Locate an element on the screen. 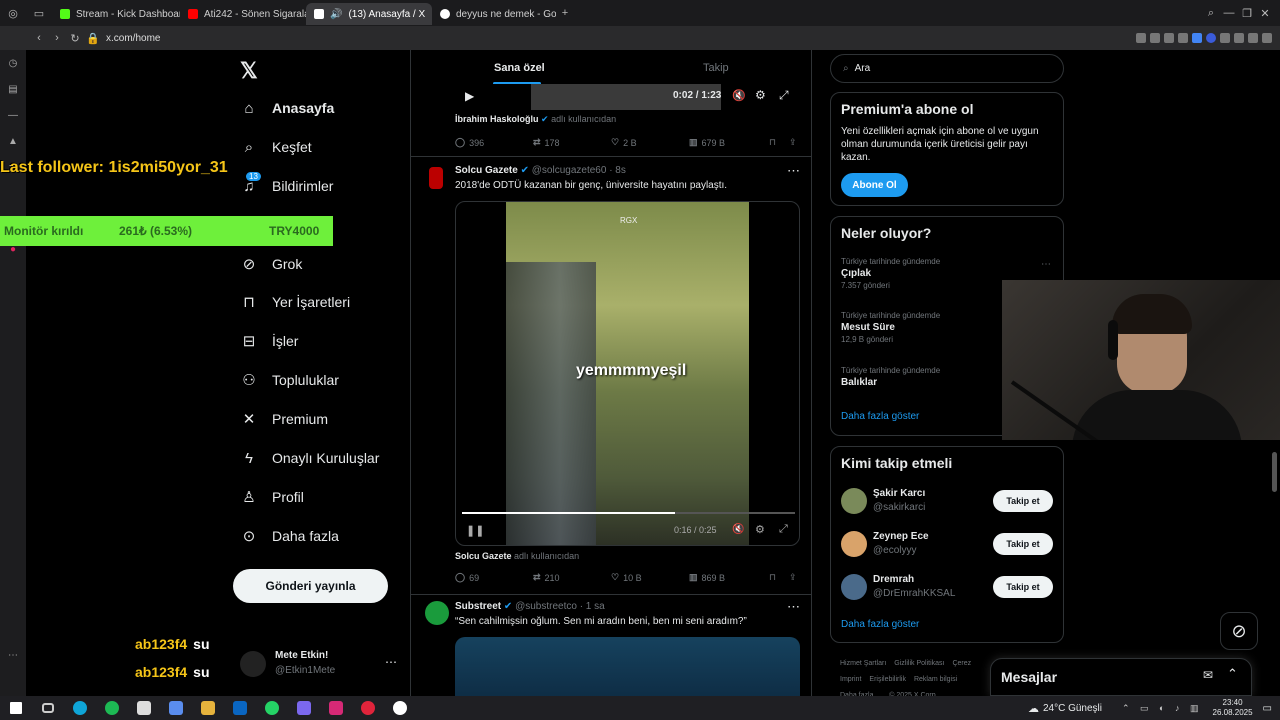 This screenshot has width=1280, height=720. follow-row: Zeynep Ece @ecolyyy Takip et is located at coordinates (947, 544).